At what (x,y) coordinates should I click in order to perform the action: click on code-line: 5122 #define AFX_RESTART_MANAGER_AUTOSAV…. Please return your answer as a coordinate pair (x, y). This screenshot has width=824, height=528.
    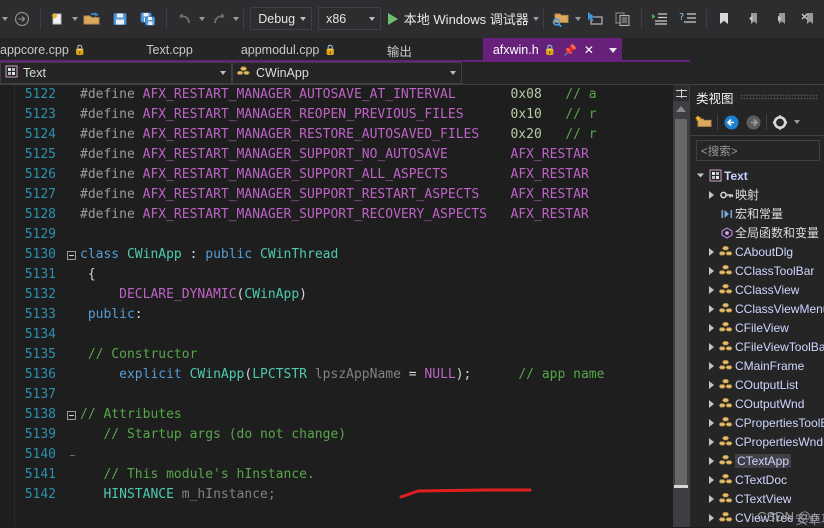
    Looking at the image, I should click on (344, 95).